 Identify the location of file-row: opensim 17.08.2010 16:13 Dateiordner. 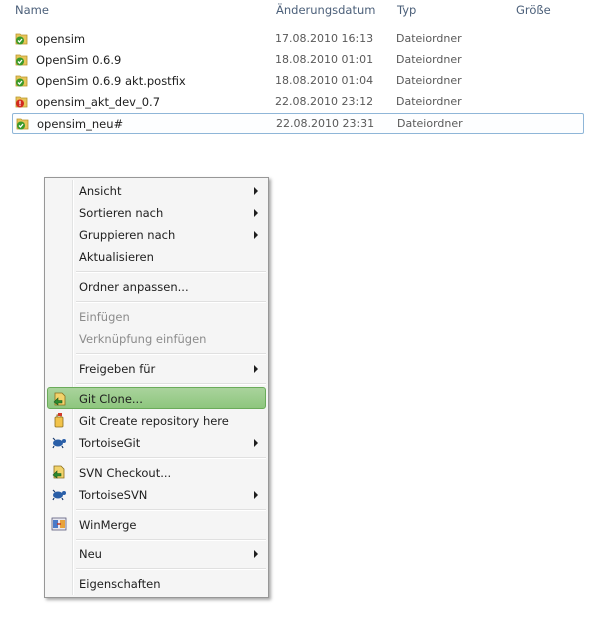
(298, 39).